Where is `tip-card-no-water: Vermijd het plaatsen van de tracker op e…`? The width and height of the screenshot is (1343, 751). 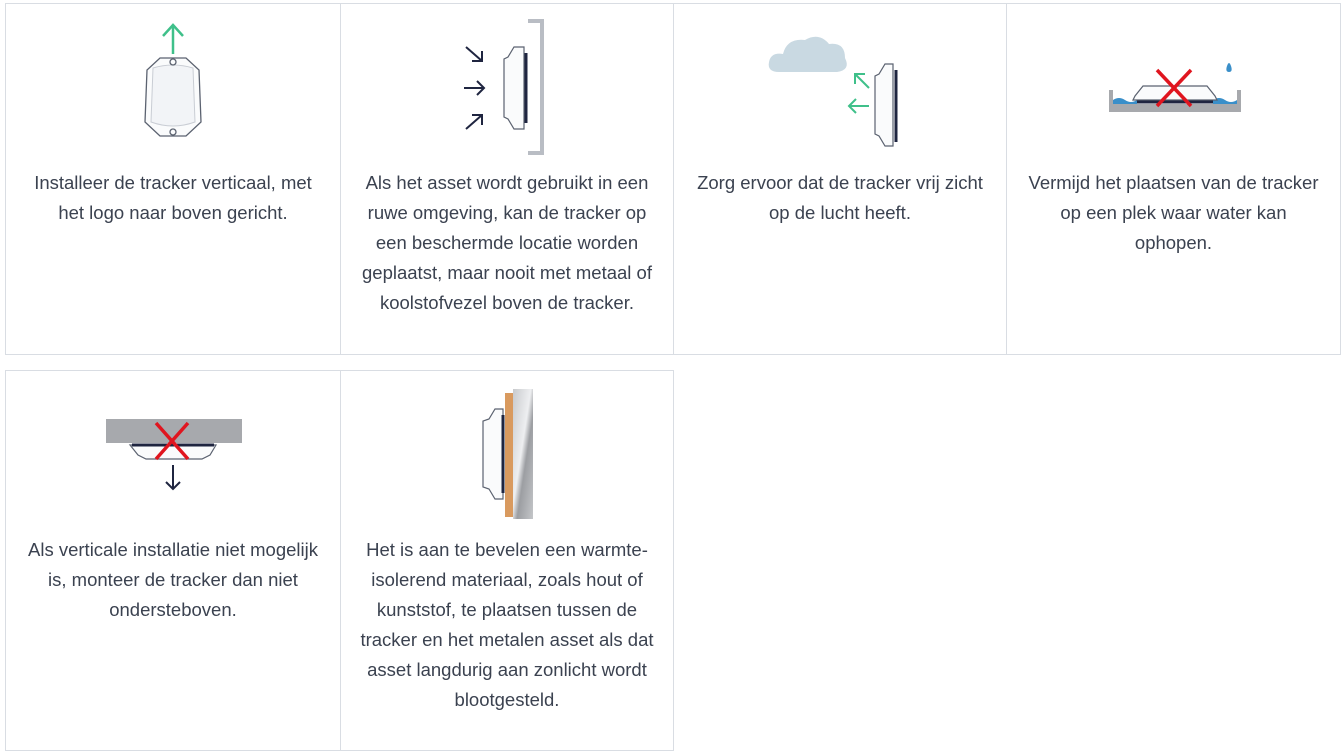 tip-card-no-water: Vermijd het plaatsen van de tracker op e… is located at coordinates (1173, 179).